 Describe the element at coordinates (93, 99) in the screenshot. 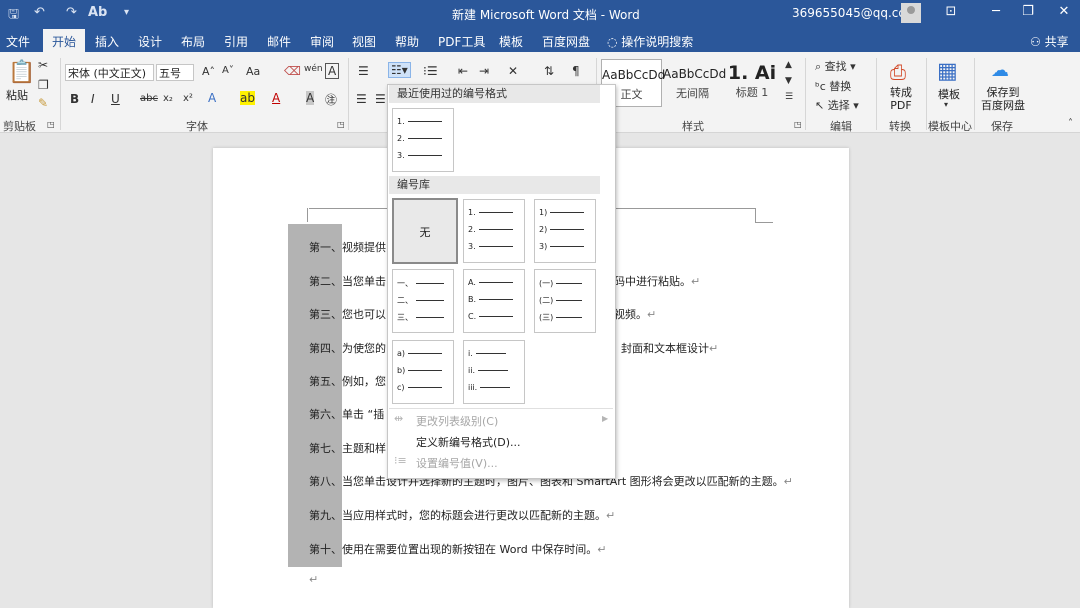

I see `italic-icon: I` at that location.